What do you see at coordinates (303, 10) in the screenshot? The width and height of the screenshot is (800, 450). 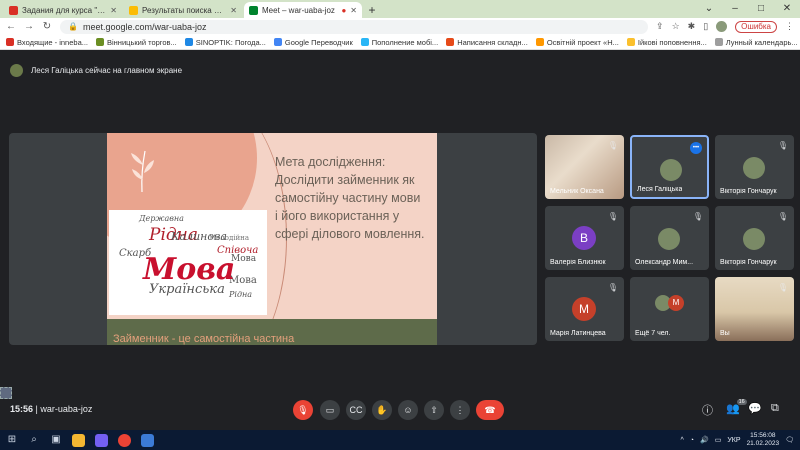 I see `browser-tab-active: Meet – war-uaba-joz ● ✕` at bounding box center [303, 10].